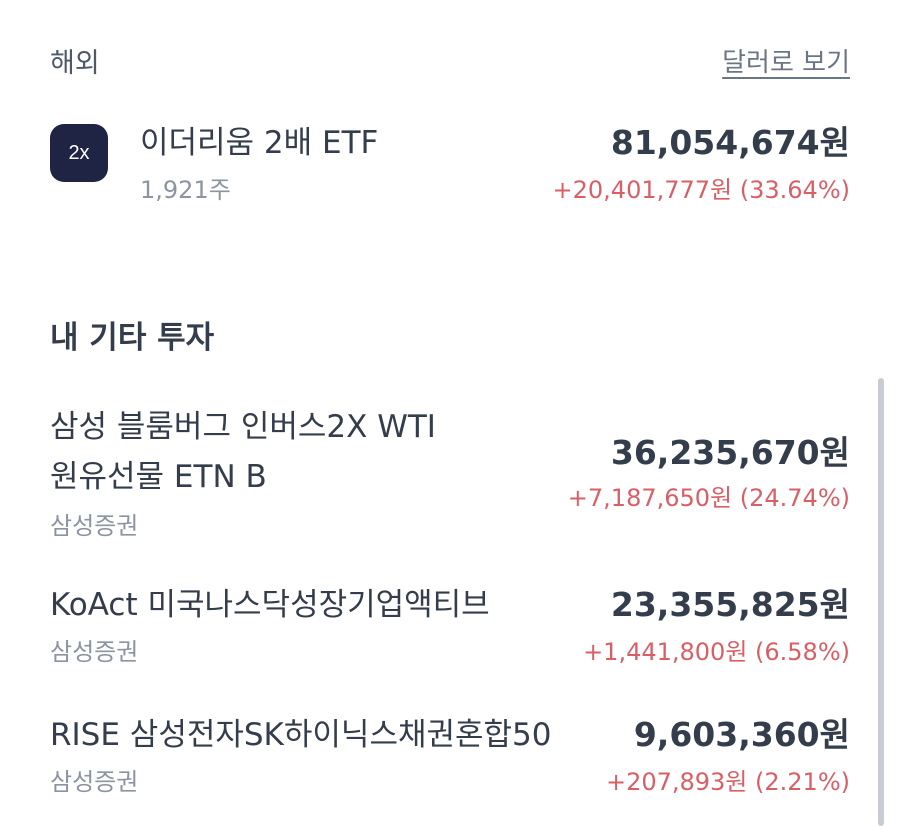  Describe the element at coordinates (259, 143) in the screenshot. I see `holding-name: 이더리움 2배 ETF` at that location.